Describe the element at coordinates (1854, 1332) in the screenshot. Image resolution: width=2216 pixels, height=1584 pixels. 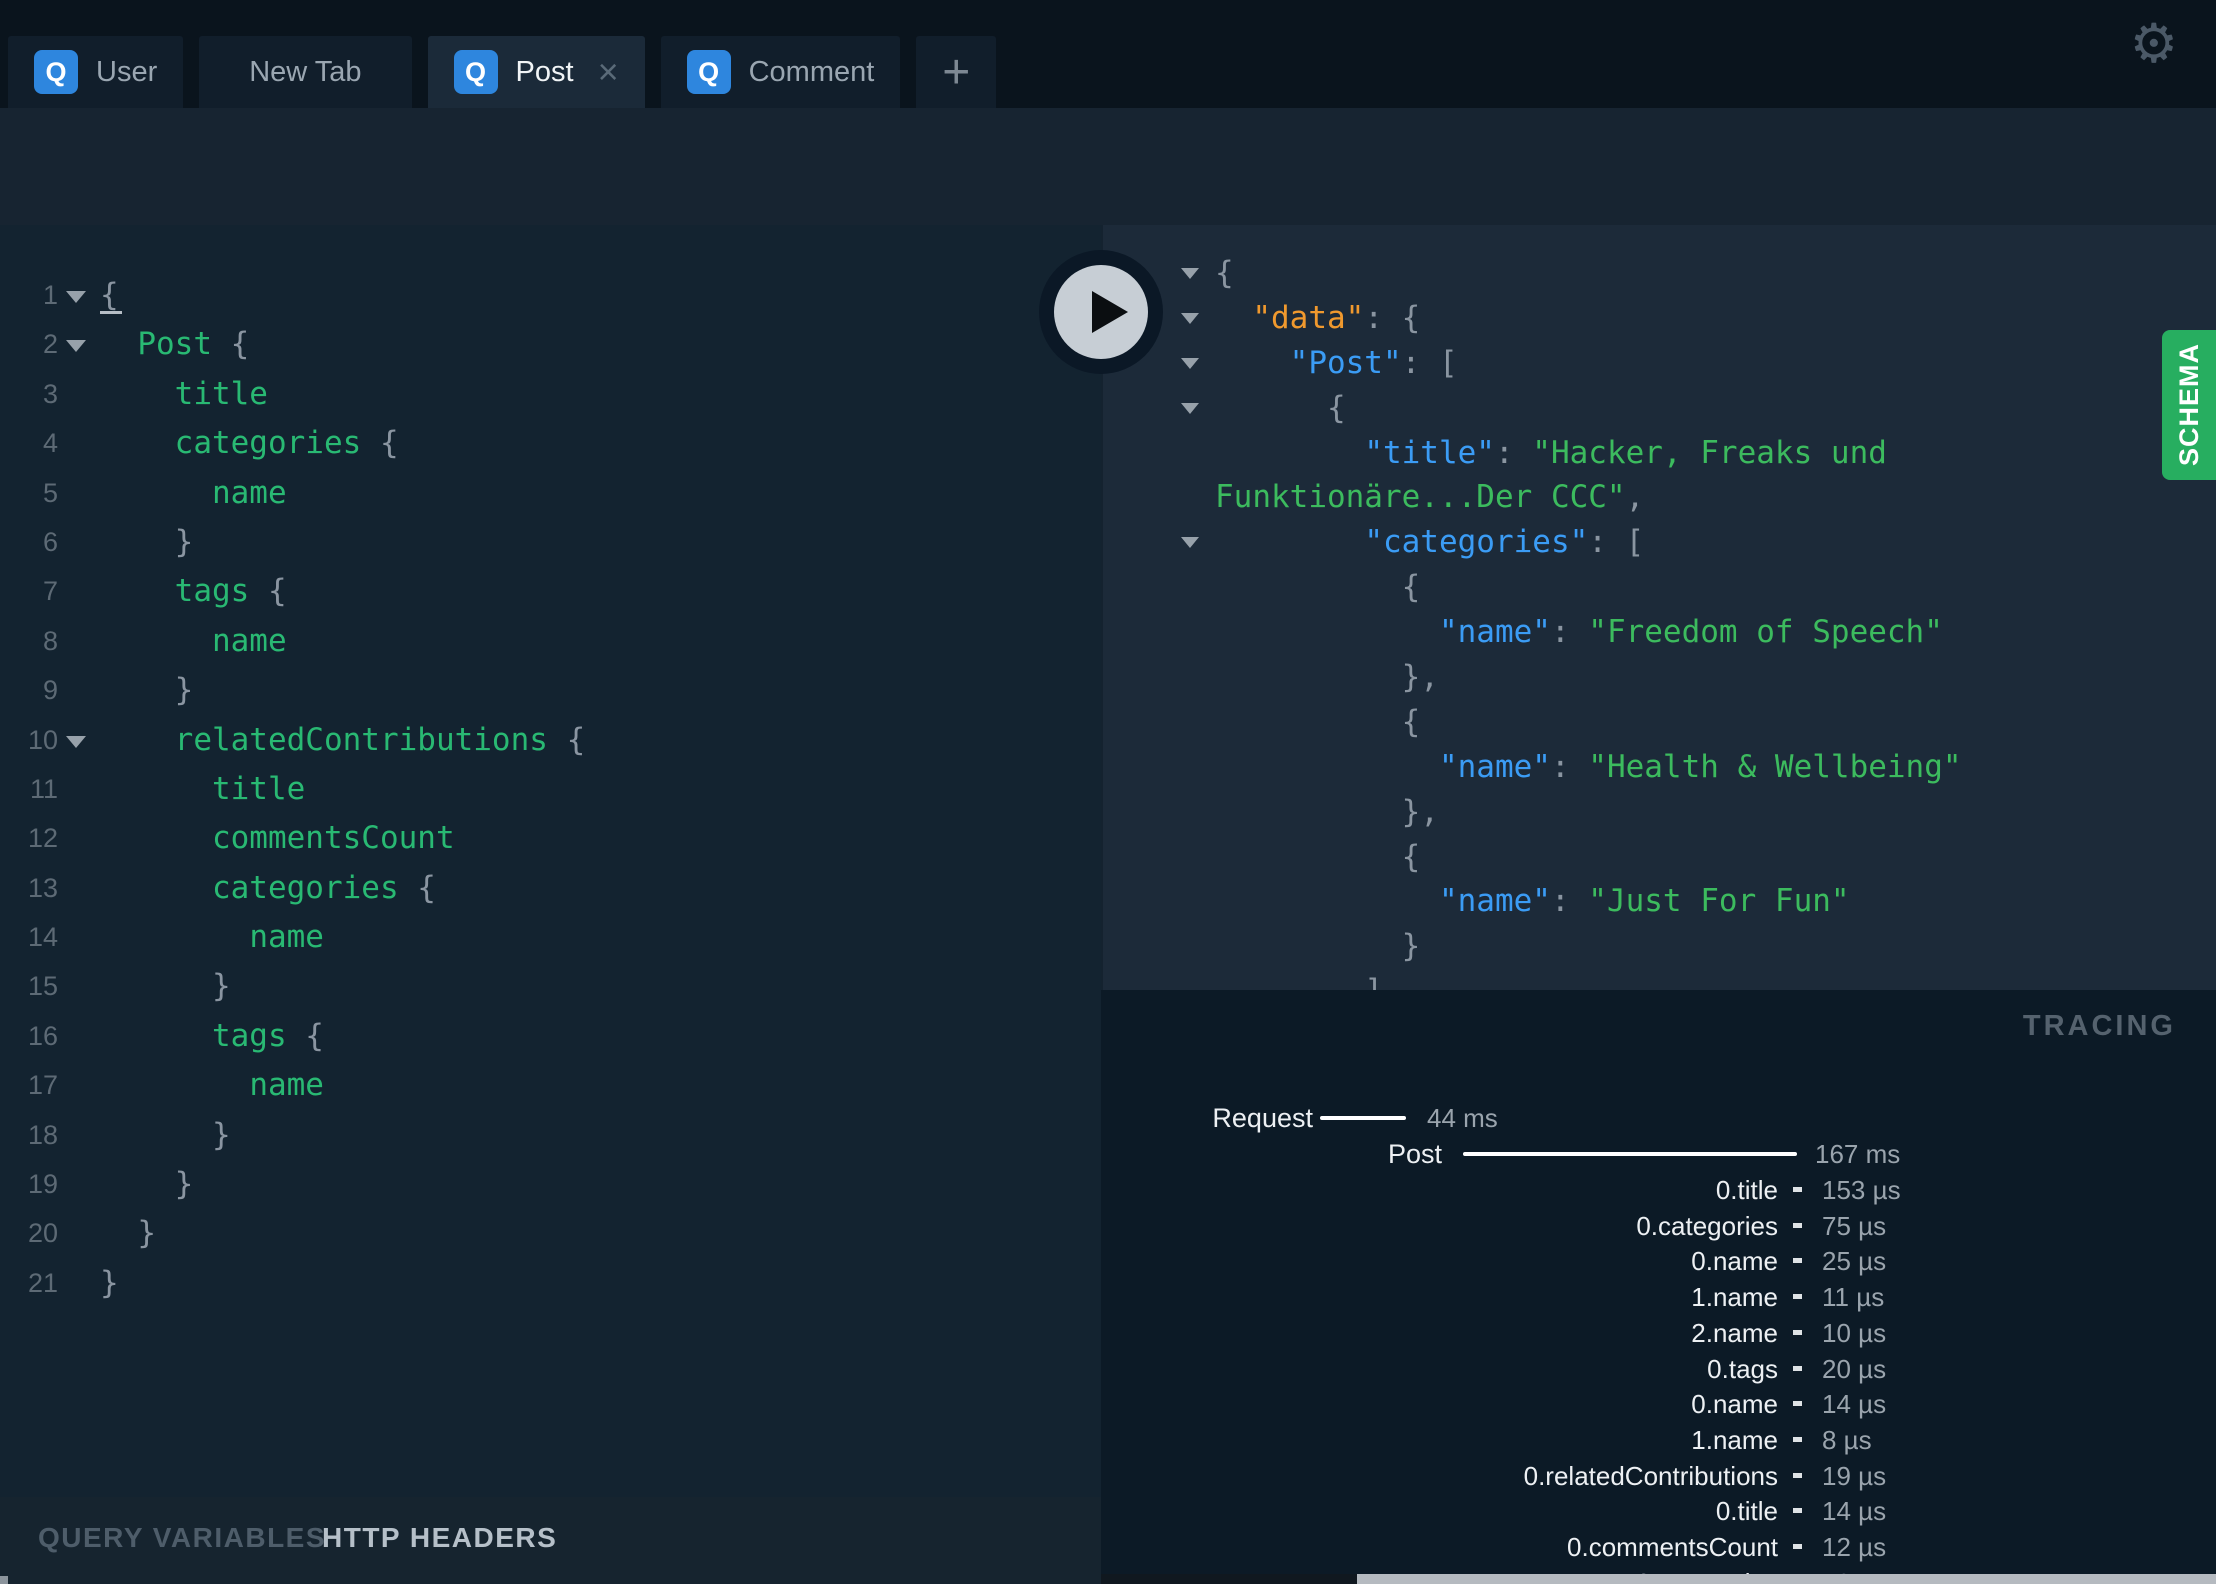
I see `tracing-duration-value: 10 µs` at that location.